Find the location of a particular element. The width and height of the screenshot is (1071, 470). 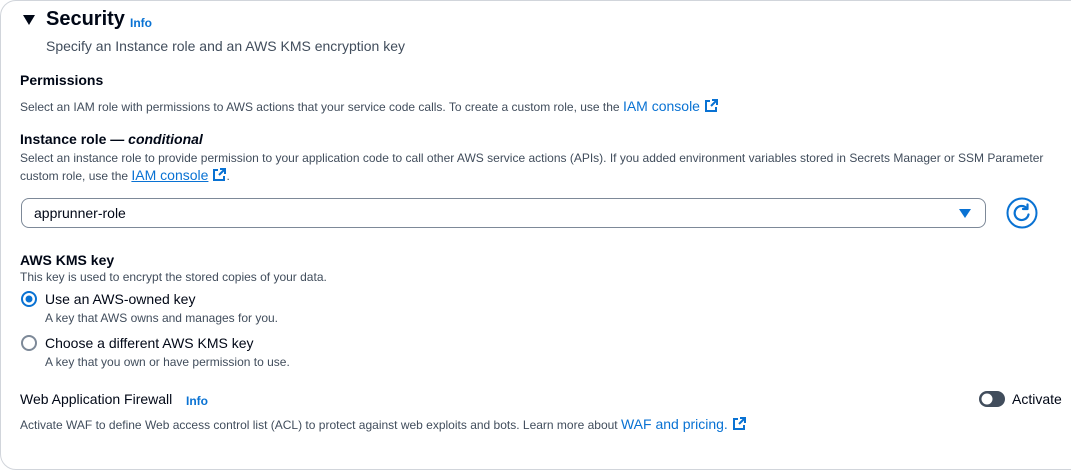

radio-custom-kms-key is located at coordinates (29, 343).